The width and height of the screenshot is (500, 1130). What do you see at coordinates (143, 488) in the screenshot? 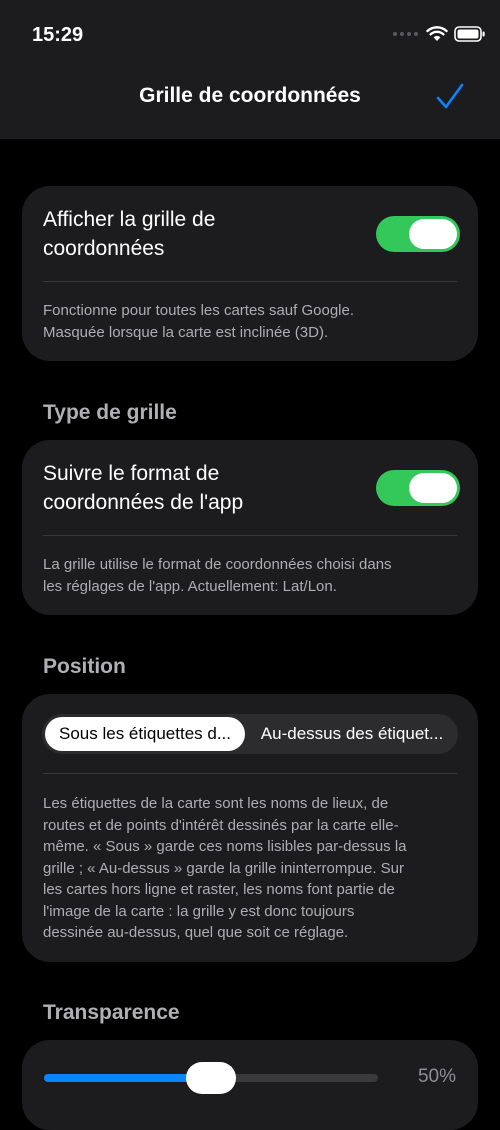
I see `follow-format-label: Suivre le format de coordonnées de l'app` at bounding box center [143, 488].